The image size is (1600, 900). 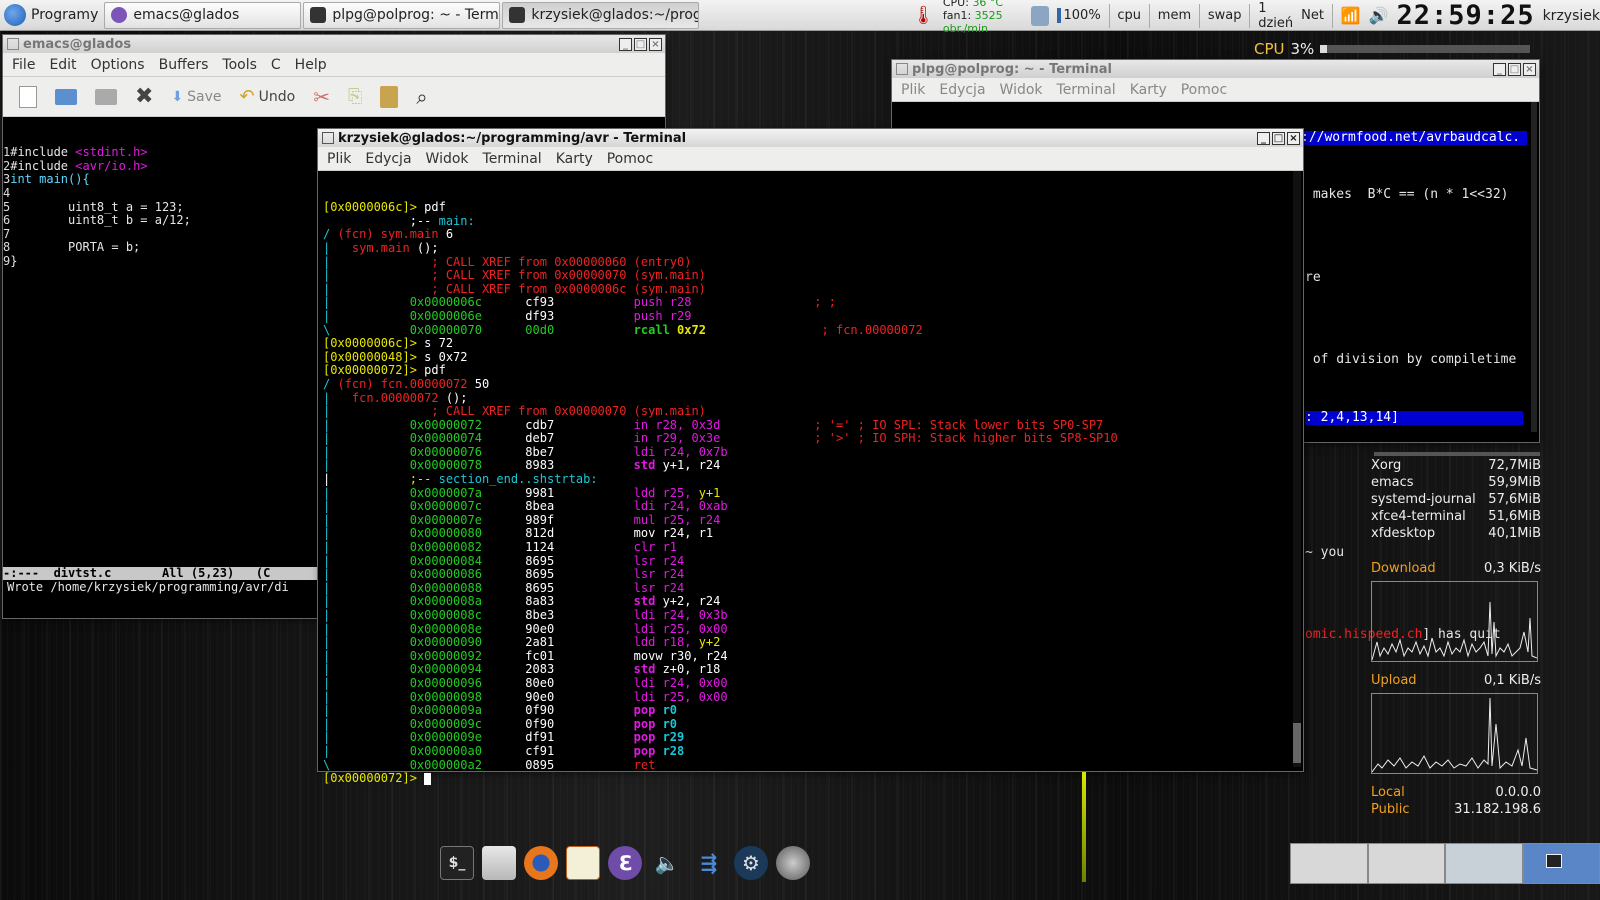 What do you see at coordinates (420, 778) in the screenshot?
I see `disasm-token` at bounding box center [420, 778].